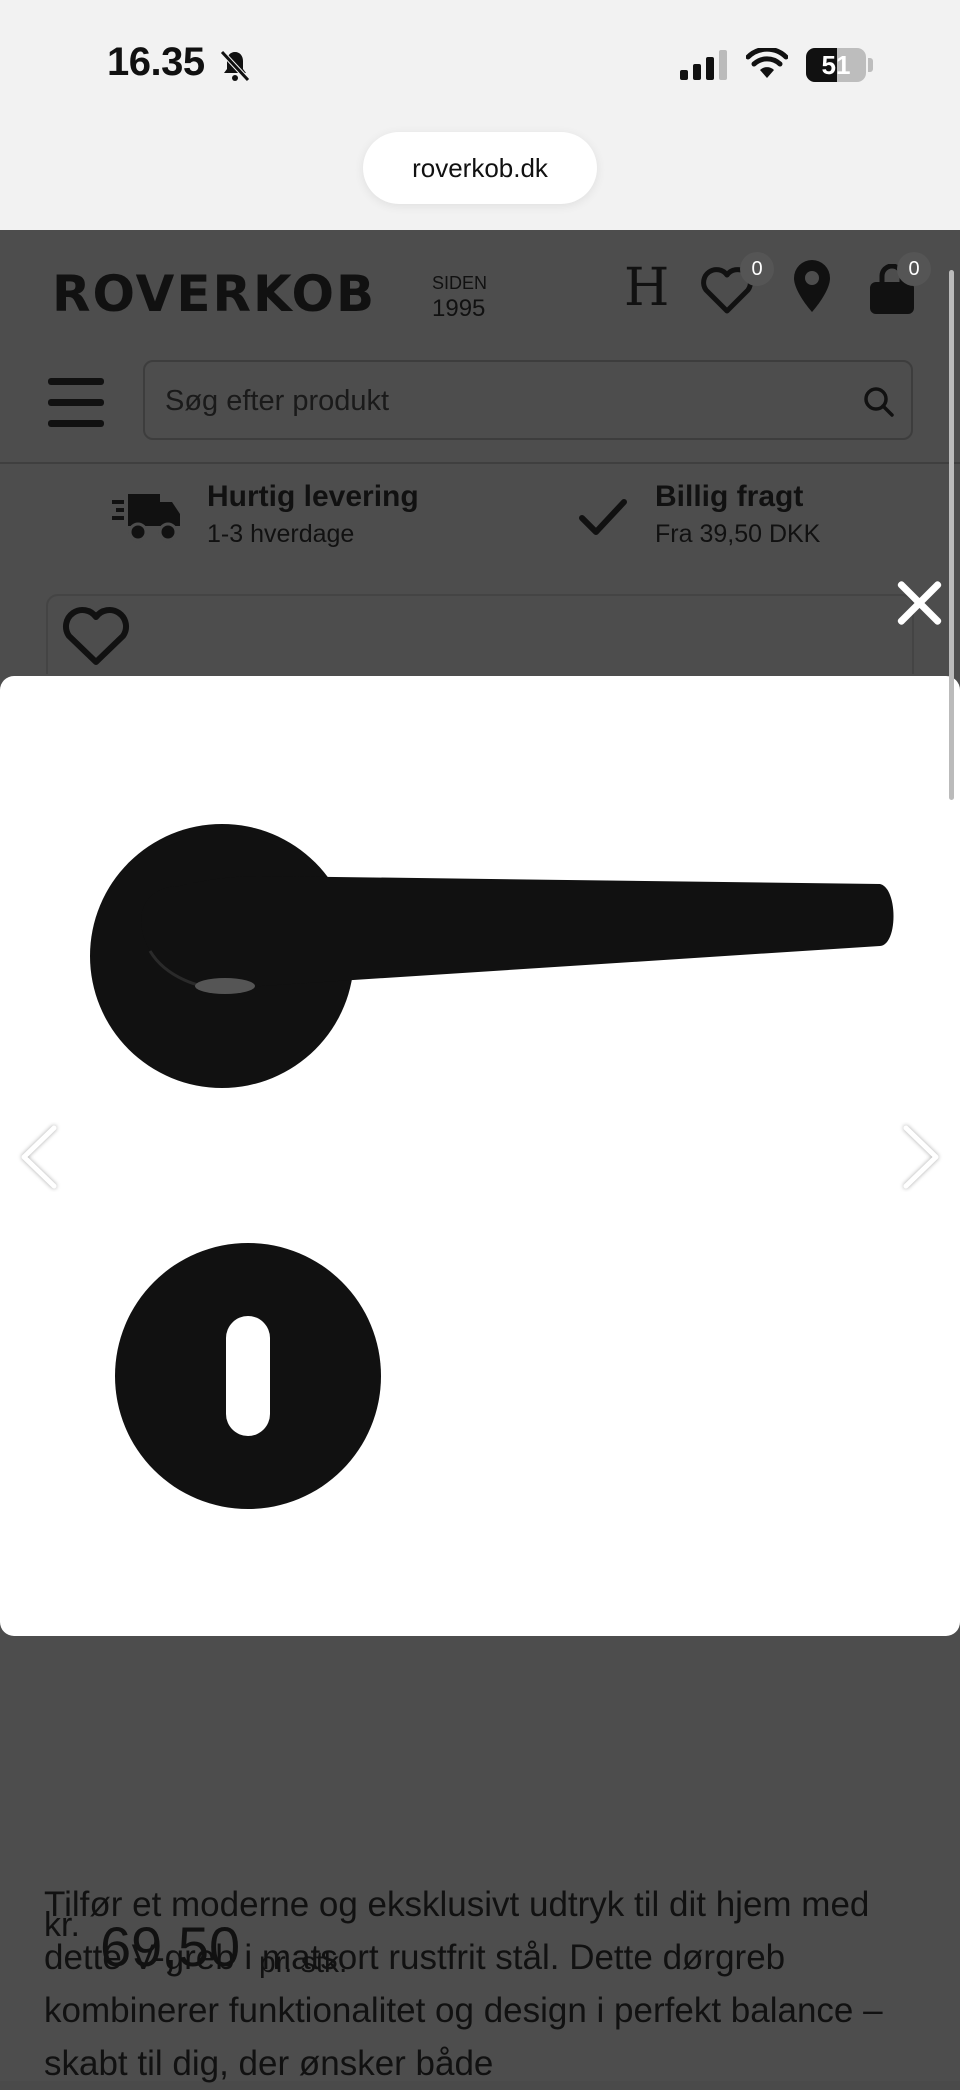  Describe the element at coordinates (738, 534) in the screenshot. I see `usp-subtitle: Fra 39,50 DKK` at that location.